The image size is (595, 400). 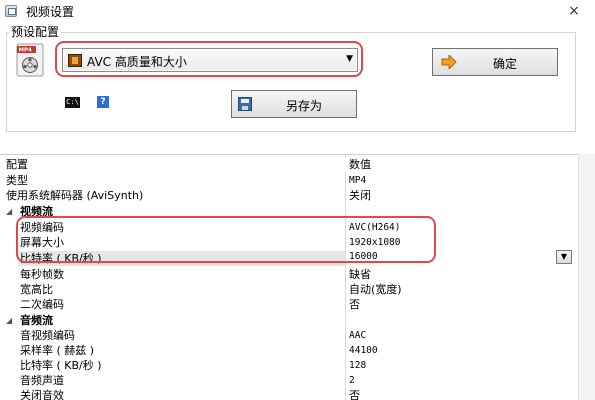 I want to click on column-header-property: 配置, so click(x=17, y=164).